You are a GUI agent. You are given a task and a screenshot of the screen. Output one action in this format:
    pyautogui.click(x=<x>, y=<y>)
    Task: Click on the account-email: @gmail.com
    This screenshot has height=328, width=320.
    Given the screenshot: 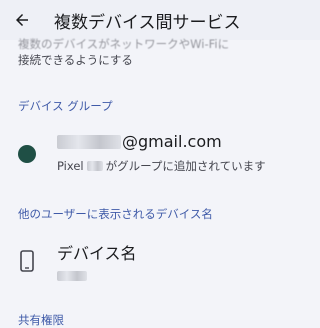 What is the action you would take?
    pyautogui.click(x=139, y=141)
    